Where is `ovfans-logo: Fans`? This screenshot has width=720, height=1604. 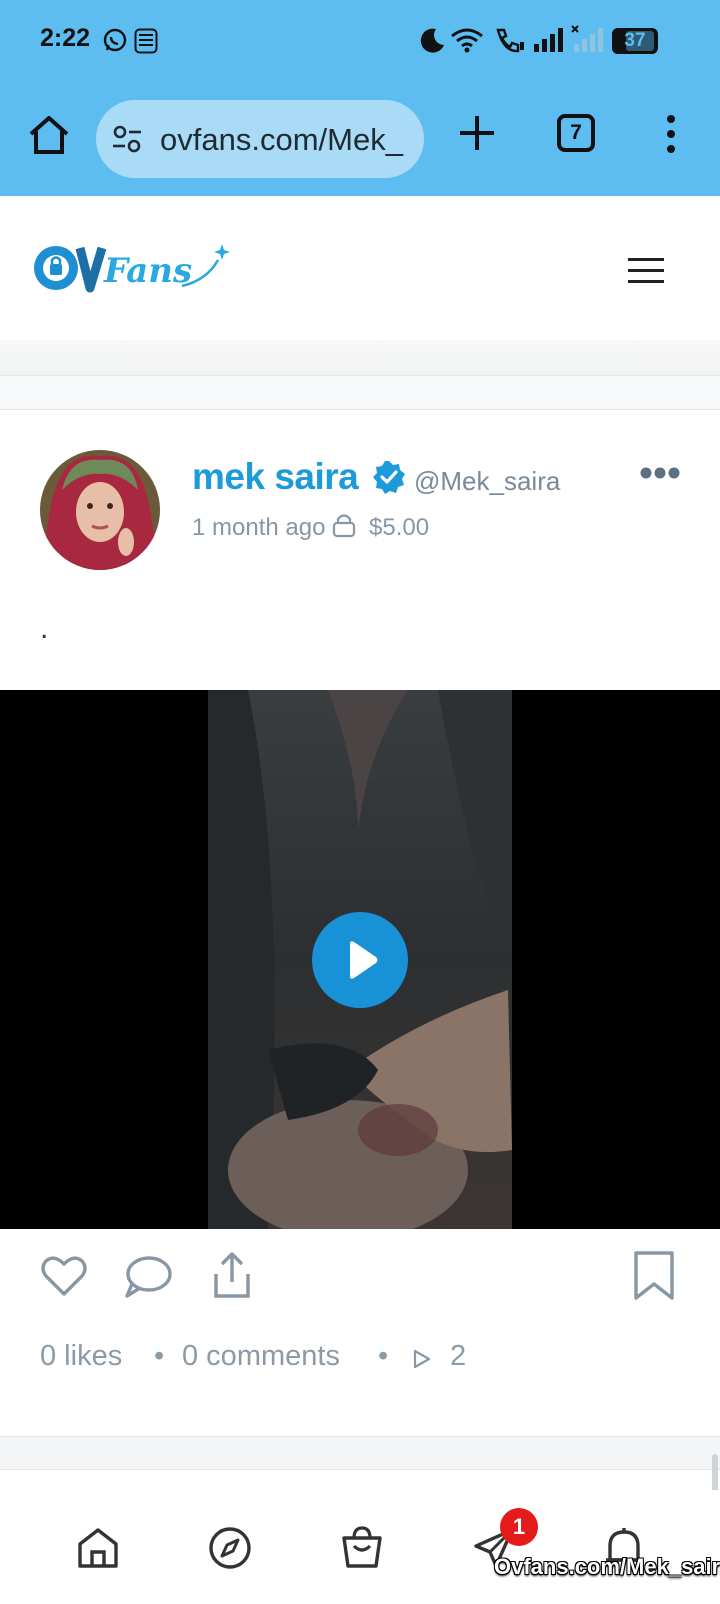
ovfans-logo: Fans is located at coordinates (132, 270).